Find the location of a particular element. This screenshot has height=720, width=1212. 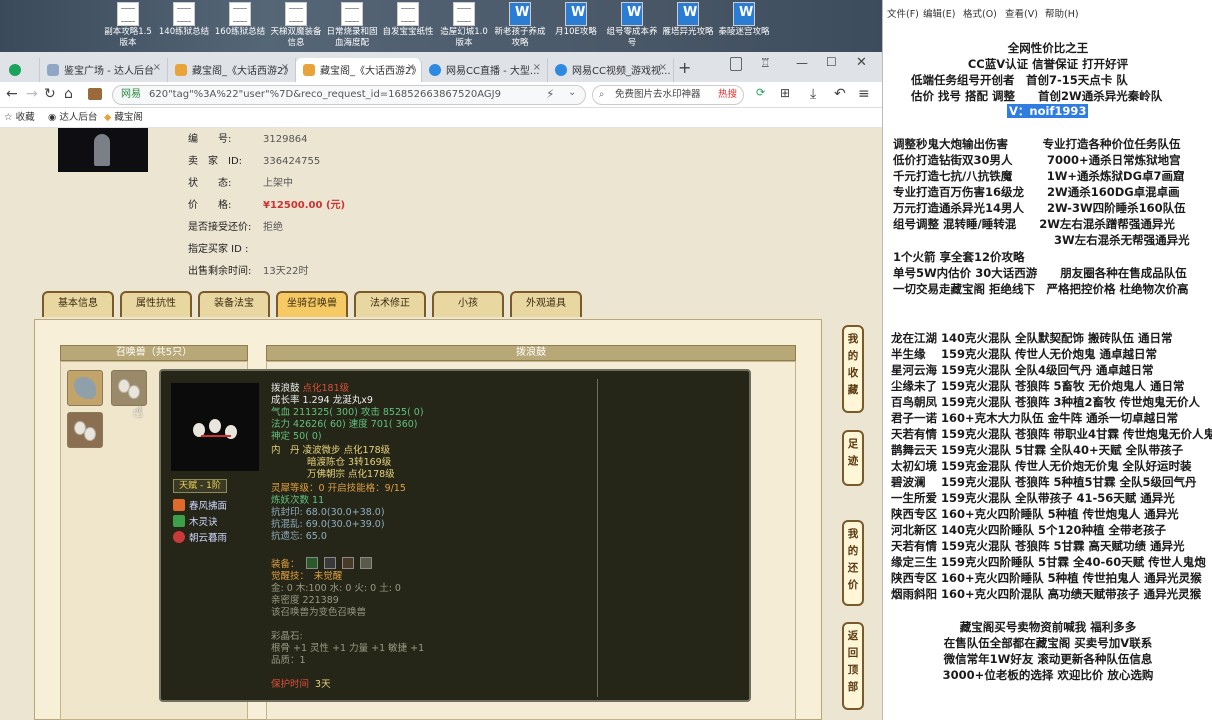

pet-name: 拨浪鼓 is located at coordinates (285, 388).